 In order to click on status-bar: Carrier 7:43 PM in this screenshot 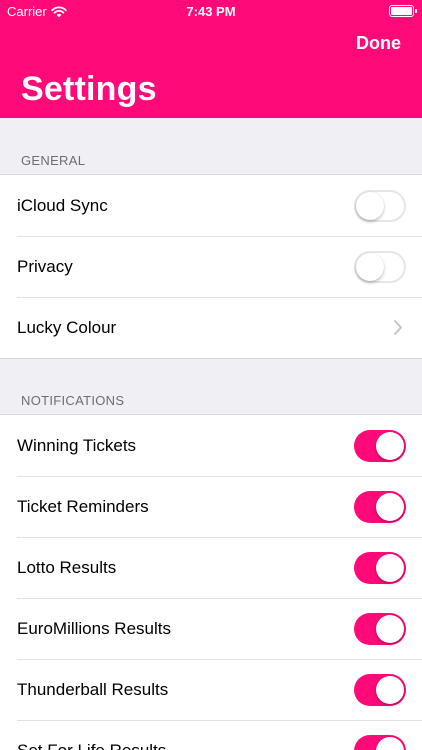, I will do `click(211, 11)`.